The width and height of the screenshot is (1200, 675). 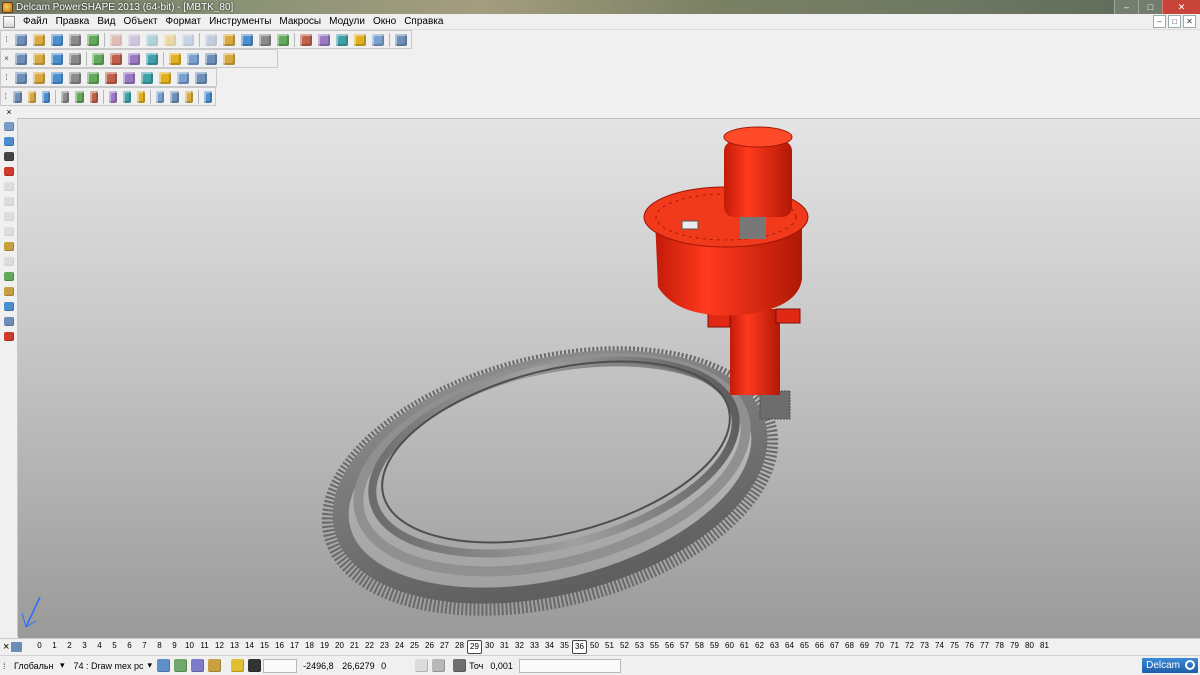 What do you see at coordinates (164, 665) in the screenshot?
I see `select-all-icon` at bounding box center [164, 665].